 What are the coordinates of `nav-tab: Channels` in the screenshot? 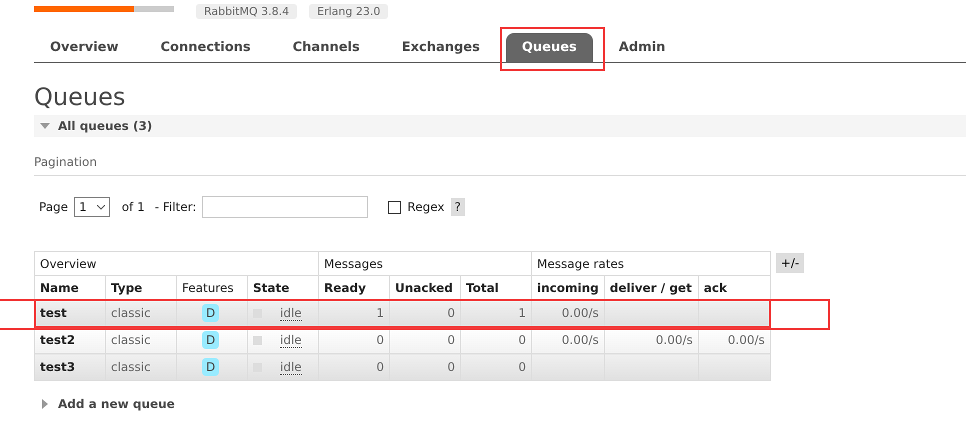 It's located at (326, 47).